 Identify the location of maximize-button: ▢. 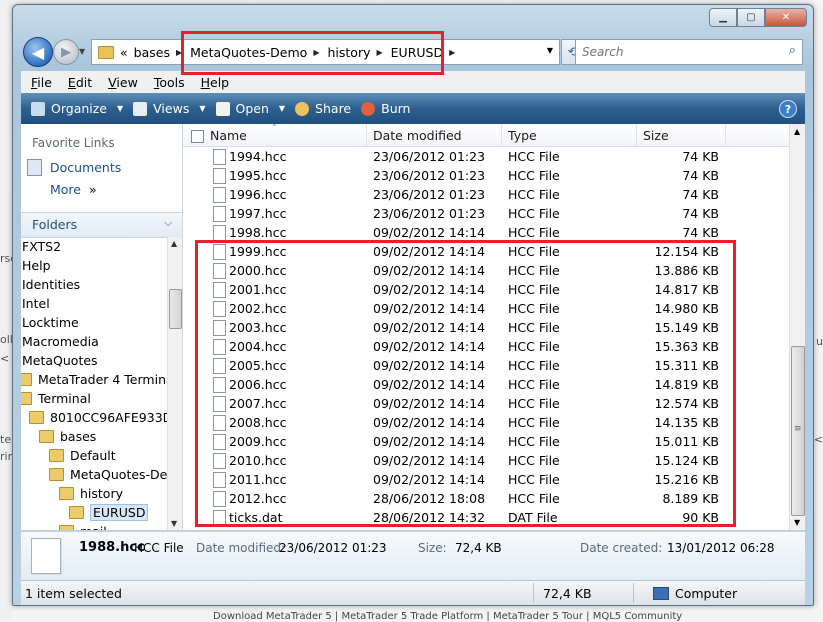
(751, 17).